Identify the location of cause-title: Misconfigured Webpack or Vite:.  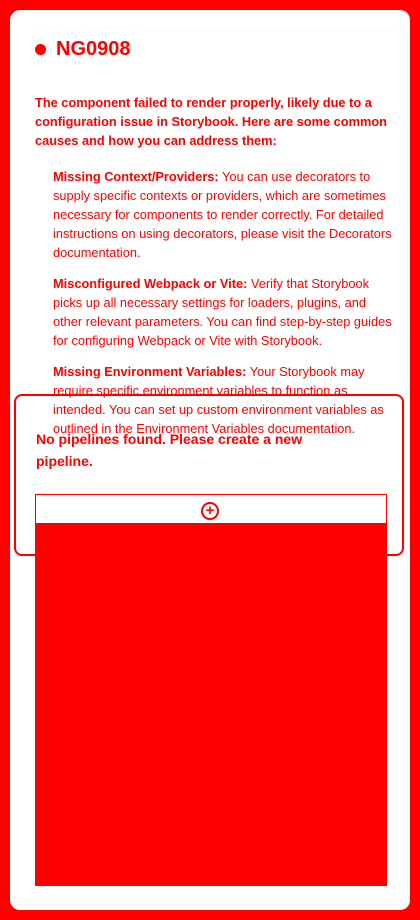
(150, 283).